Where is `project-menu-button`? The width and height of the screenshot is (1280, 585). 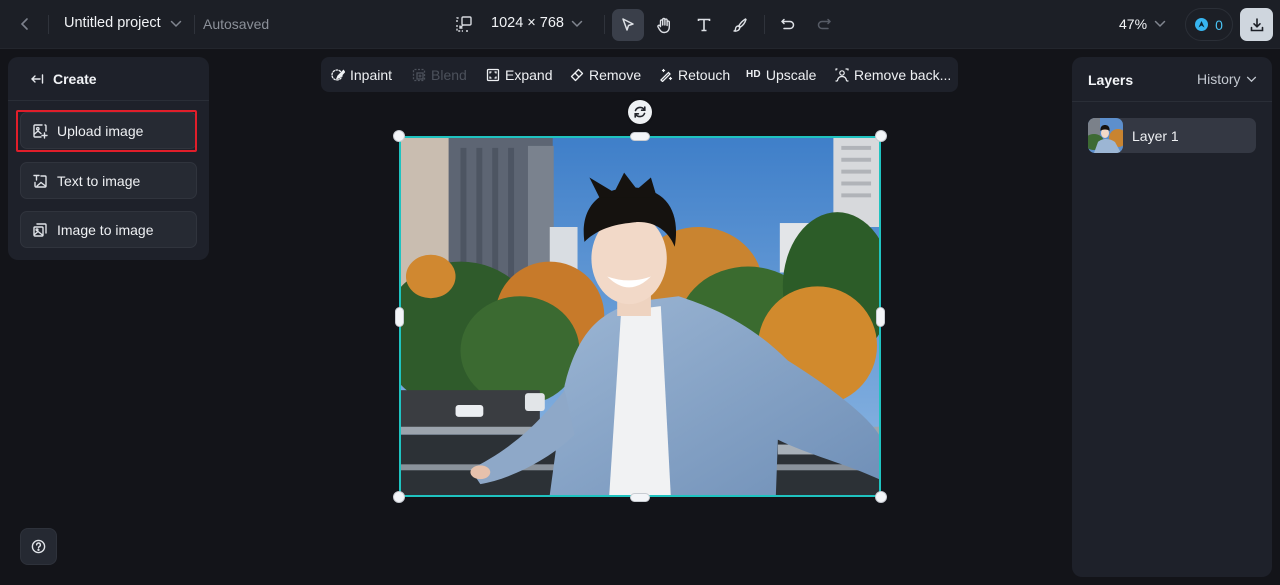 project-menu-button is located at coordinates (176, 24).